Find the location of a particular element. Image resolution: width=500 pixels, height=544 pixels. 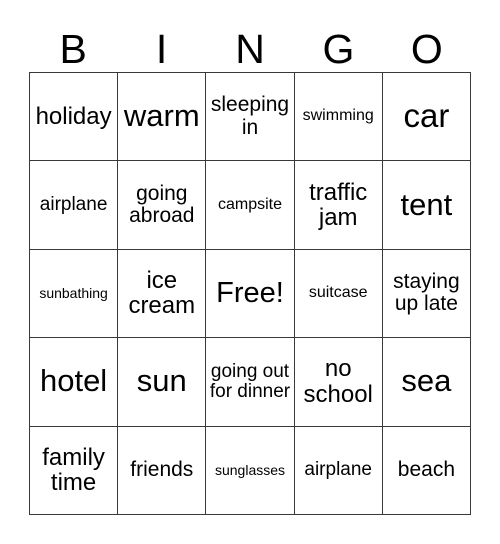

bingo-cell-label: no school is located at coordinates (338, 381).